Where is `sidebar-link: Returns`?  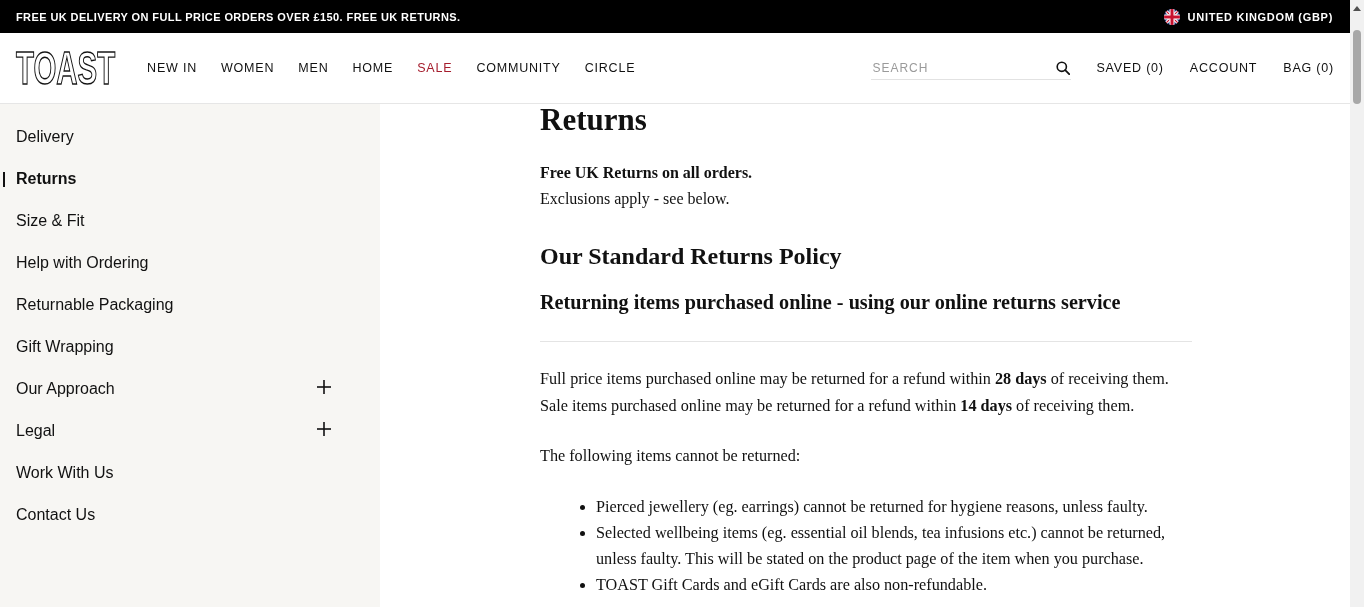
sidebar-link: Returns is located at coordinates (46, 179).